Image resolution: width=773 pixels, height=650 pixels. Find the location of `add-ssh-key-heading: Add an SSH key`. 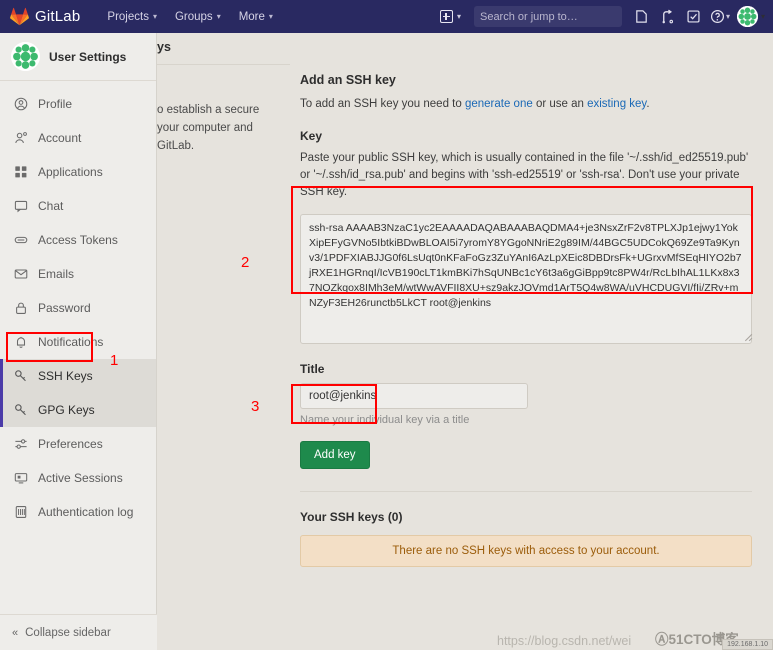

add-ssh-key-heading: Add an SSH key is located at coordinates (348, 80).